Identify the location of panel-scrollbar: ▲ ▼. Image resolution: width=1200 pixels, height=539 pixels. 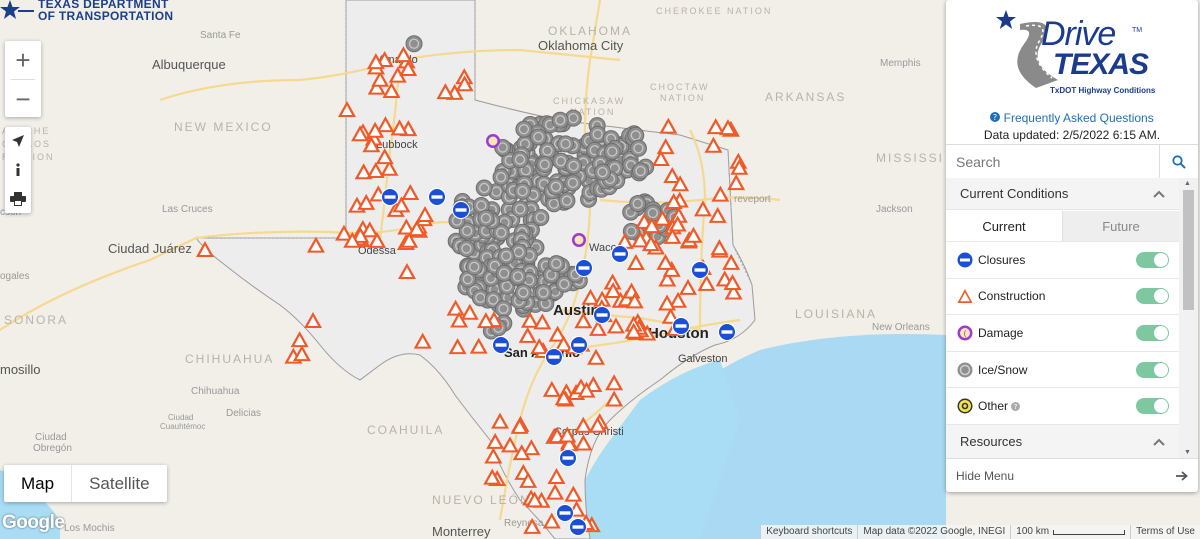
(1188, 318).